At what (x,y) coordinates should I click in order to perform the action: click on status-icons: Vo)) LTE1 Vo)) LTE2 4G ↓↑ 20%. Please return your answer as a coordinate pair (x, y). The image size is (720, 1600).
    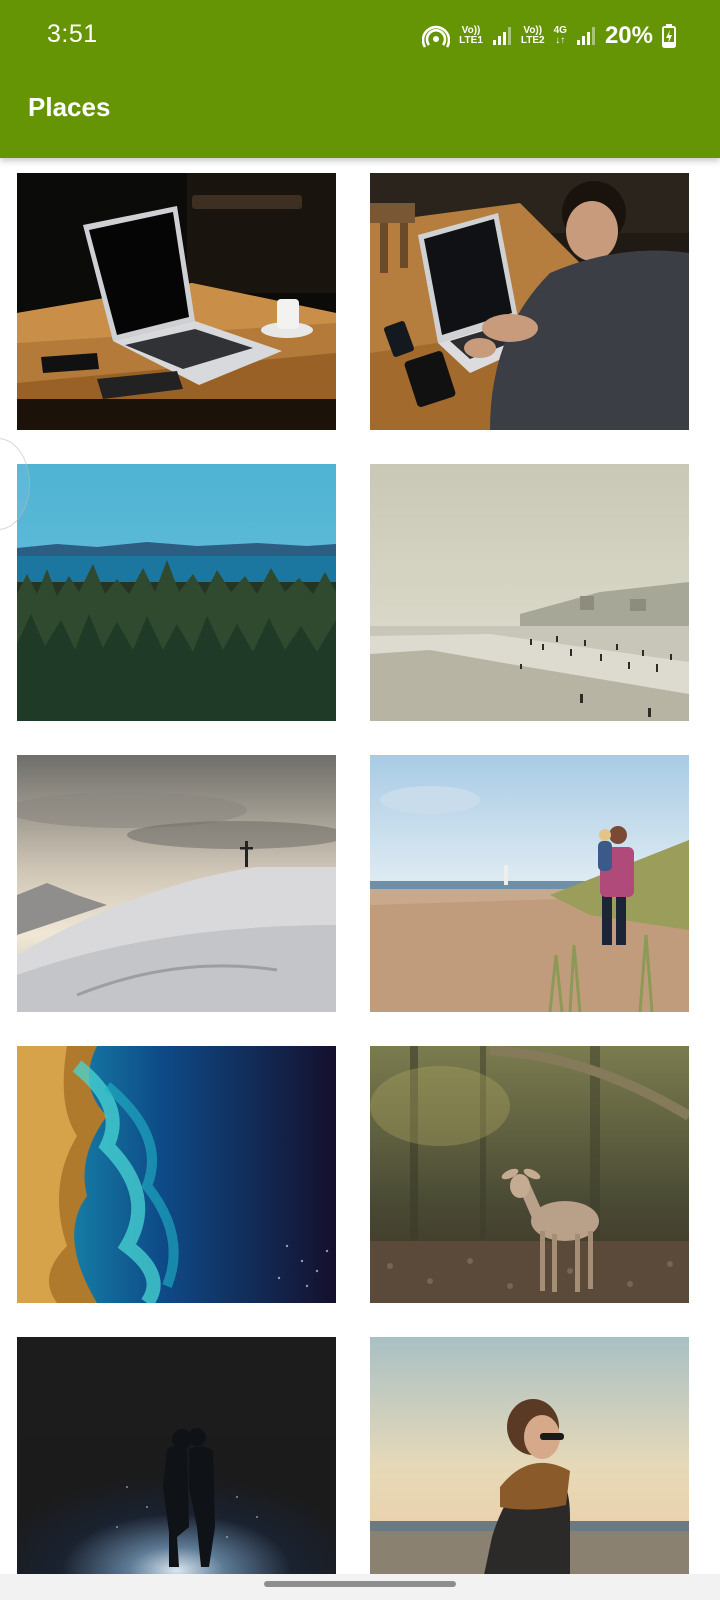
    Looking at the image, I should click on (549, 36).